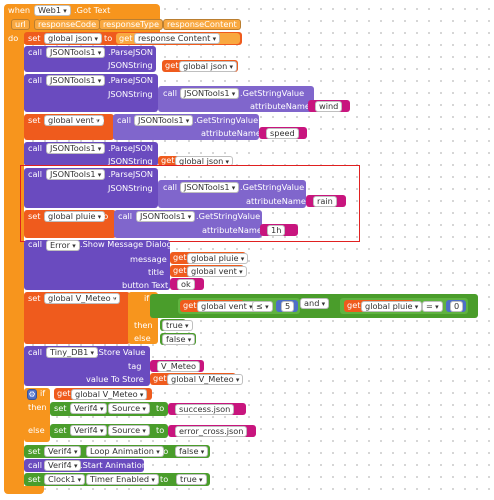 This screenshot has height=500, width=494. What do you see at coordinates (315, 303) in the screenshot?
I see `operator-dropdown-and: and` at bounding box center [315, 303].